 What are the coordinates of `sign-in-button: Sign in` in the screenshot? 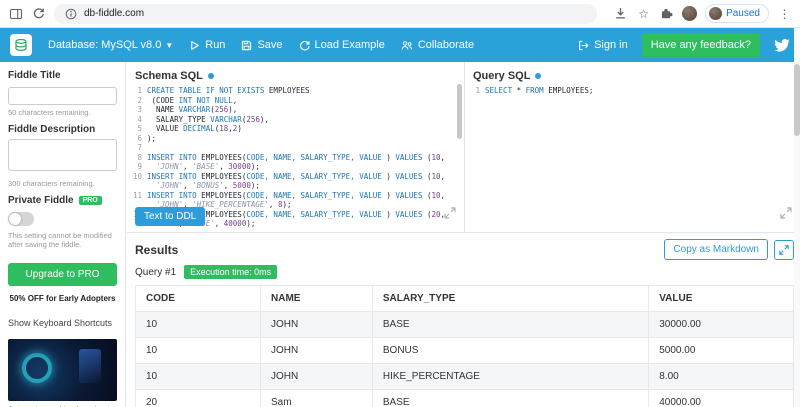 It's located at (603, 45).